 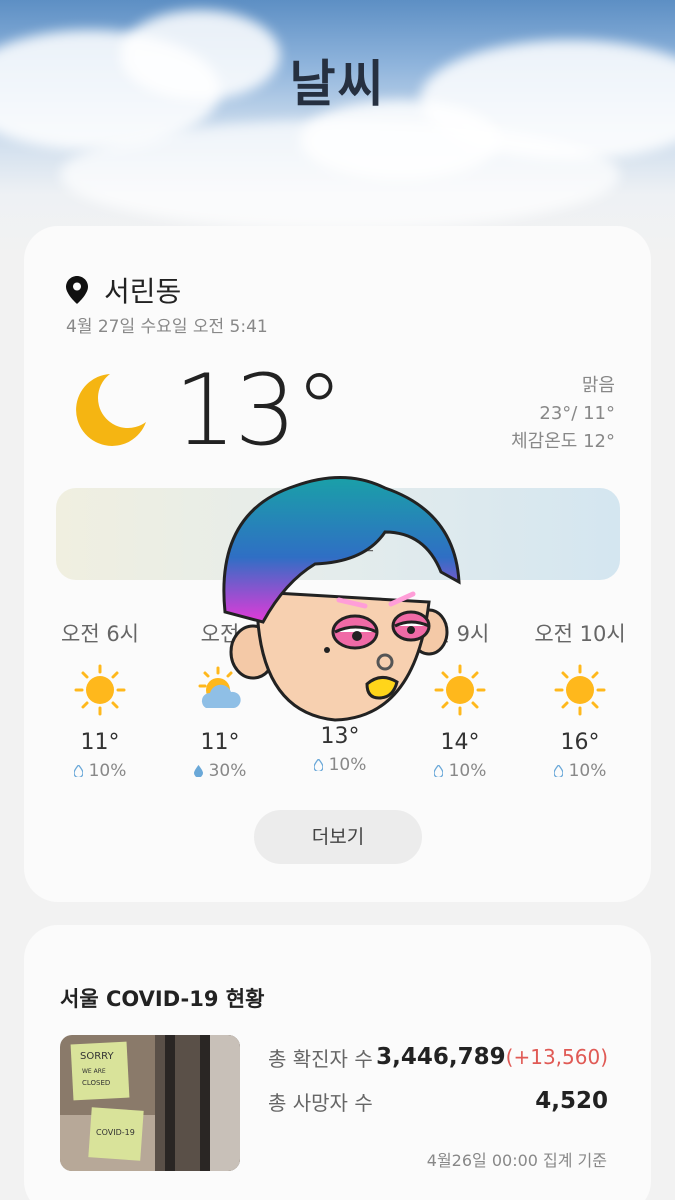 I want to click on confirmed-value-group: 3,446,789(+13,560), so click(x=492, y=1057).